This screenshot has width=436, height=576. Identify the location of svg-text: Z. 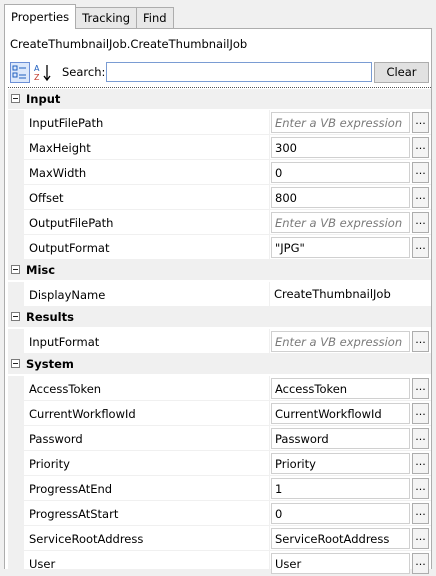
(37, 77).